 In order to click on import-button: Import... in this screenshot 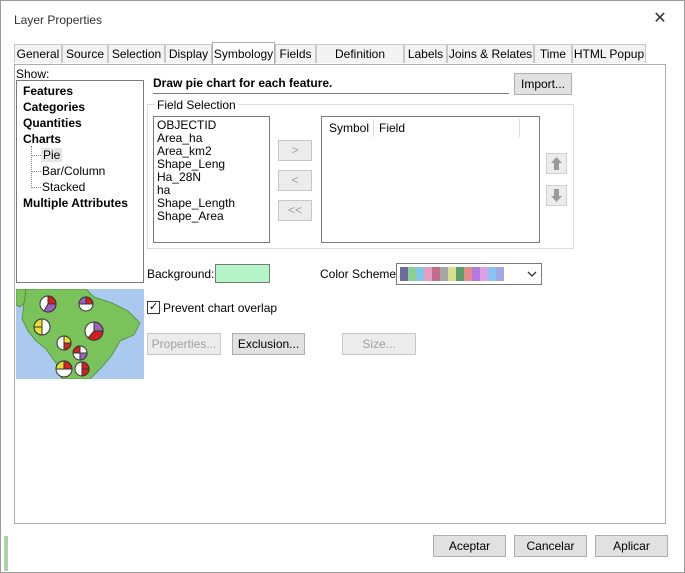, I will do `click(543, 84)`.